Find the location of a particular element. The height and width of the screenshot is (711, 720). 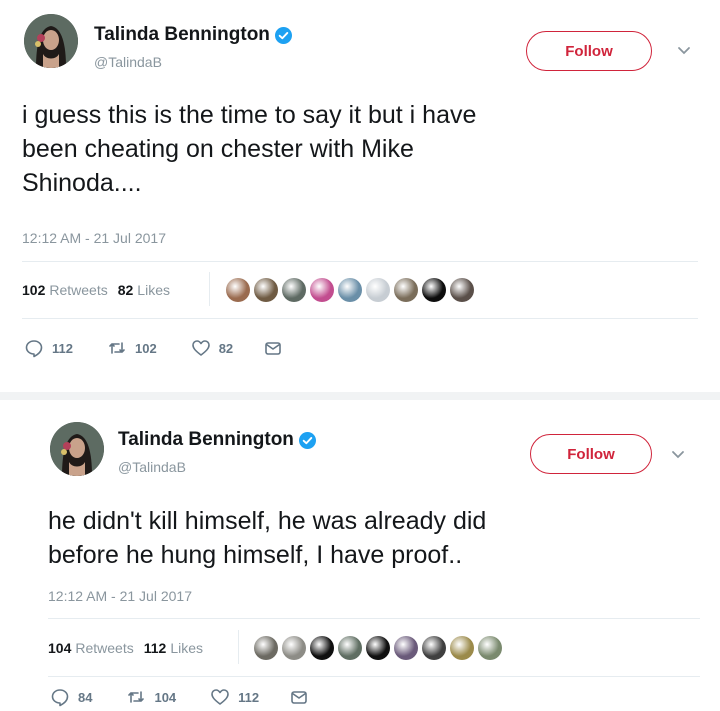

tweet-actions: 112 102 82 is located at coordinates (153, 348).